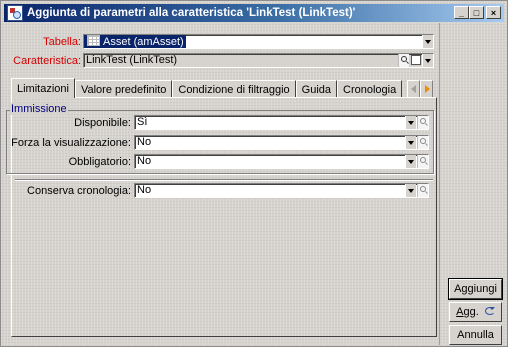  I want to click on close-button: ×, so click(493, 12).